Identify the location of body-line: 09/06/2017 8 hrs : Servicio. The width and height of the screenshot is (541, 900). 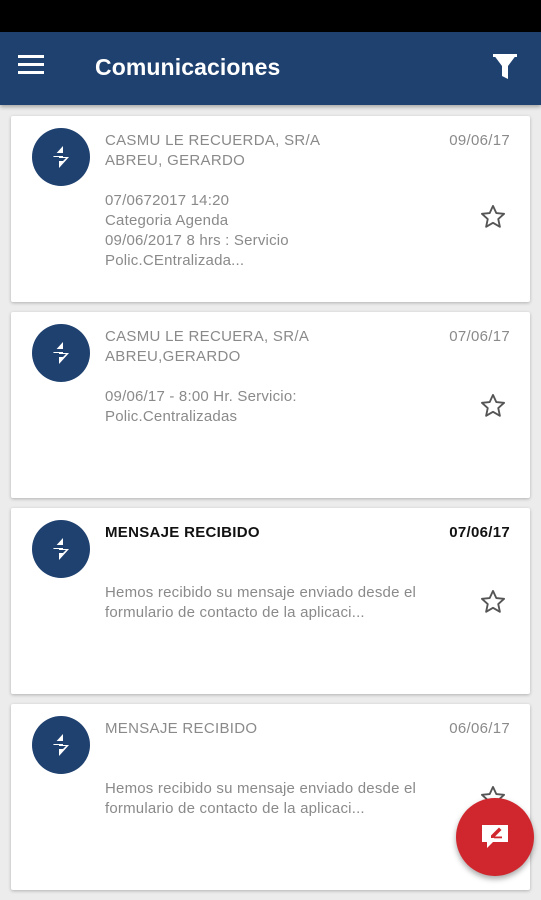
(197, 240).